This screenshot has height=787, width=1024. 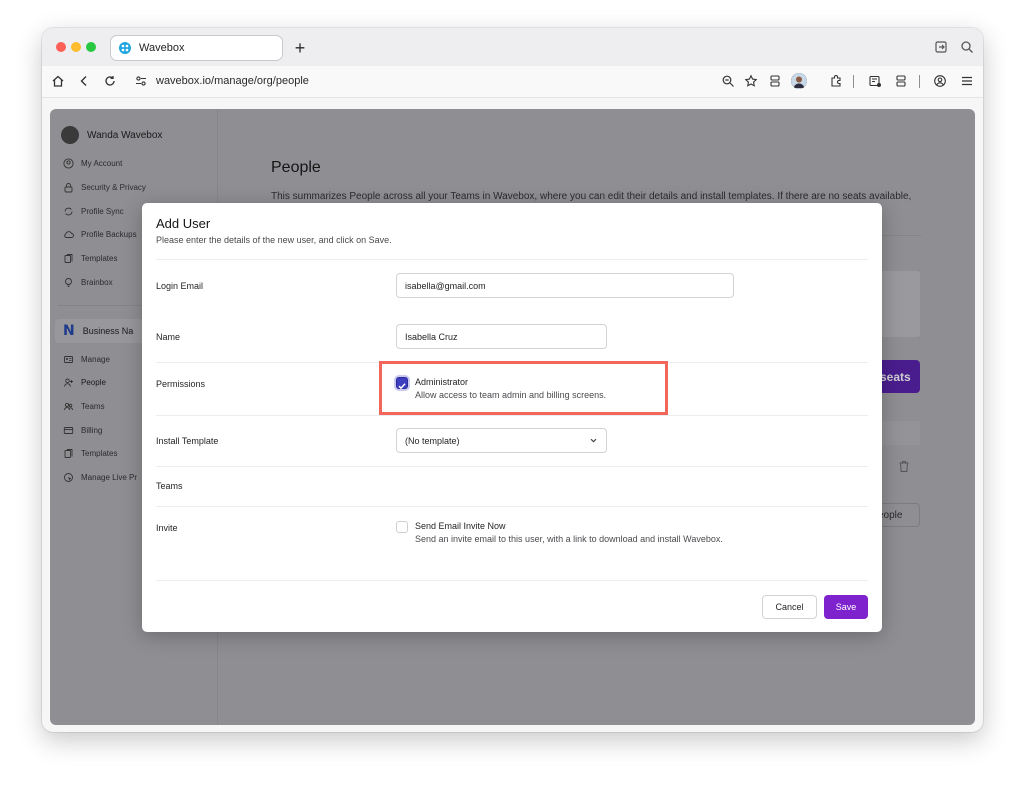 I want to click on sign-in-icon, so click(x=941, y=47).